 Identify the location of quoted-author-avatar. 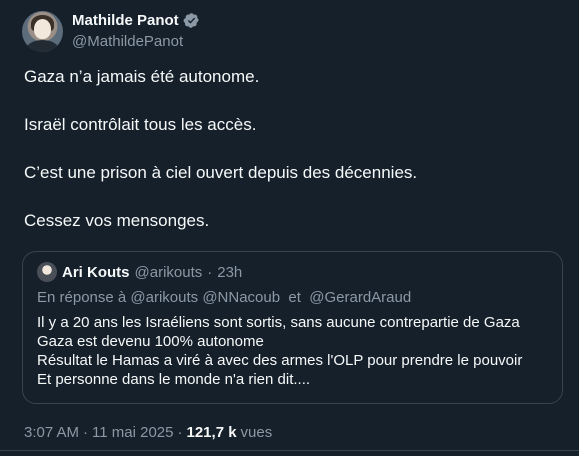
(47, 272).